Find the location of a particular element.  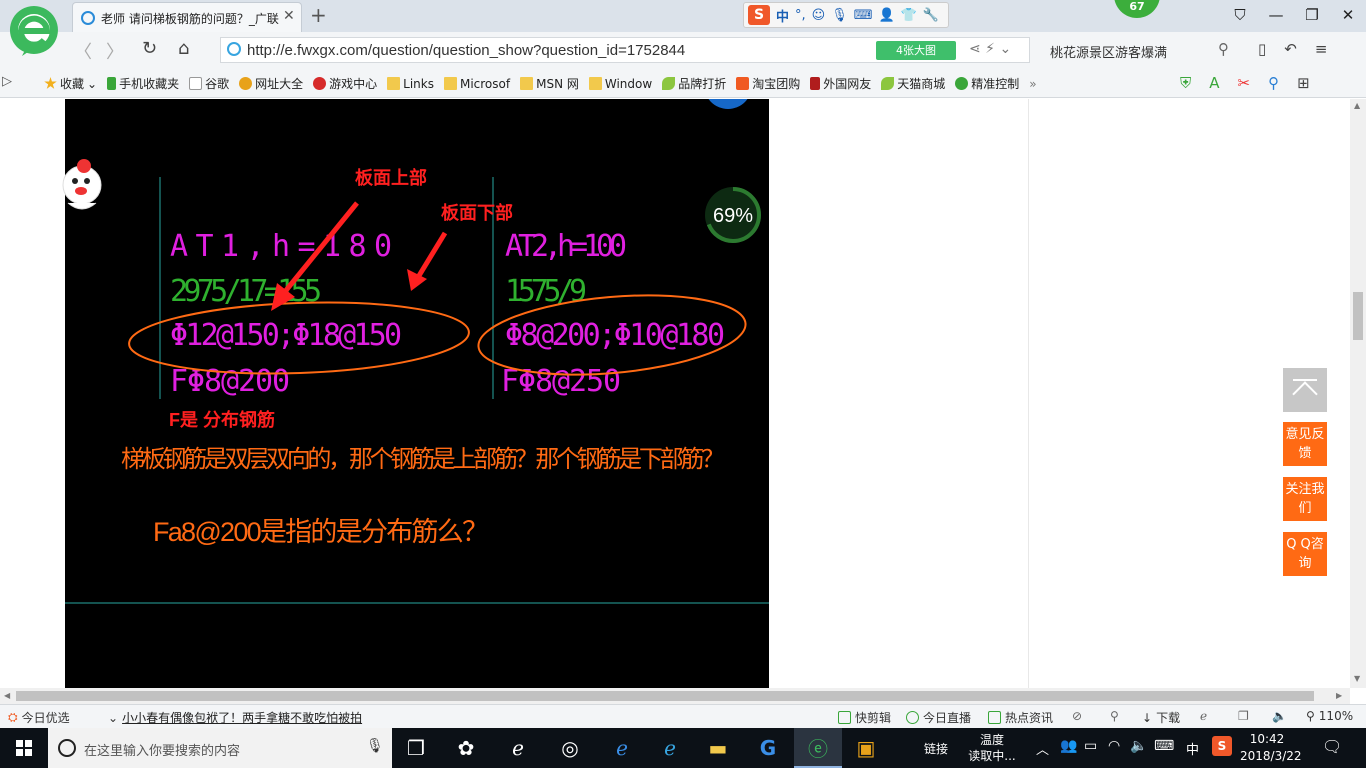

translate-icon: A is located at coordinates (1214, 83).